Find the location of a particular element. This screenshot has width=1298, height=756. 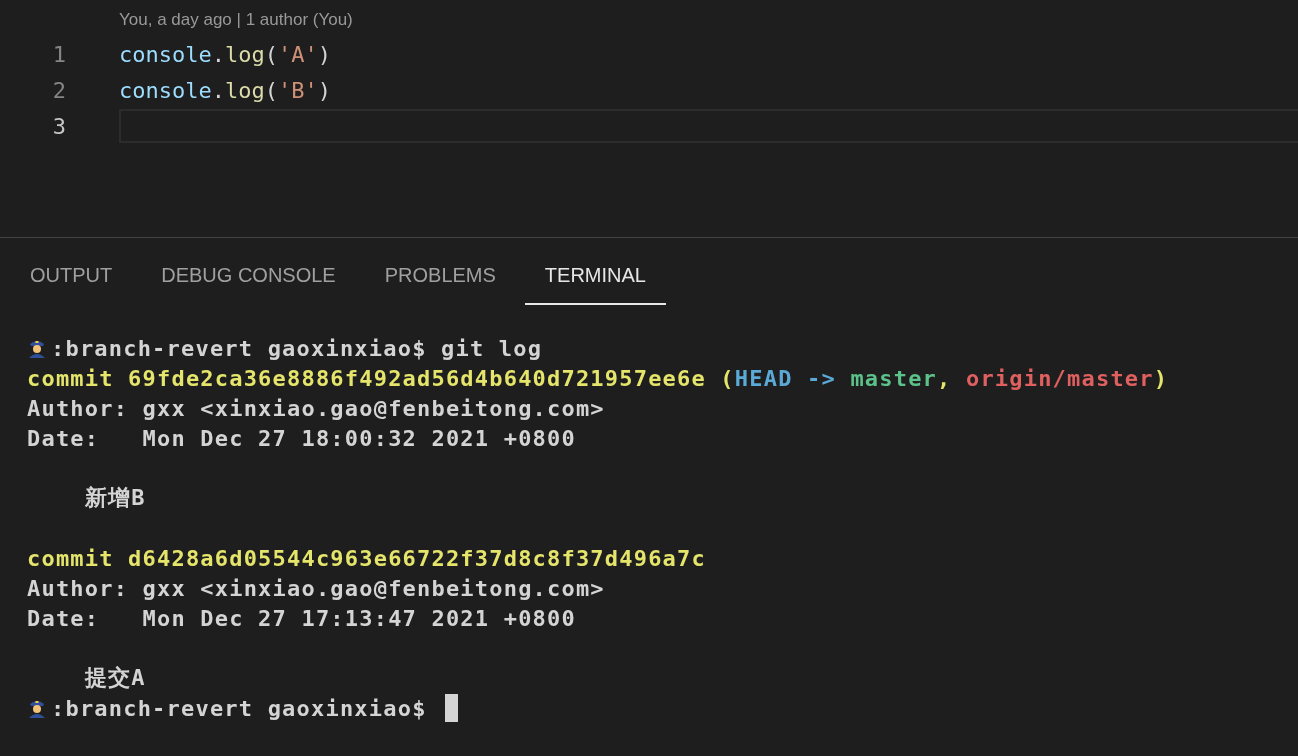

shell-prompt: :branch-revert gaoxinxiao$ git log is located at coordinates (297, 348).